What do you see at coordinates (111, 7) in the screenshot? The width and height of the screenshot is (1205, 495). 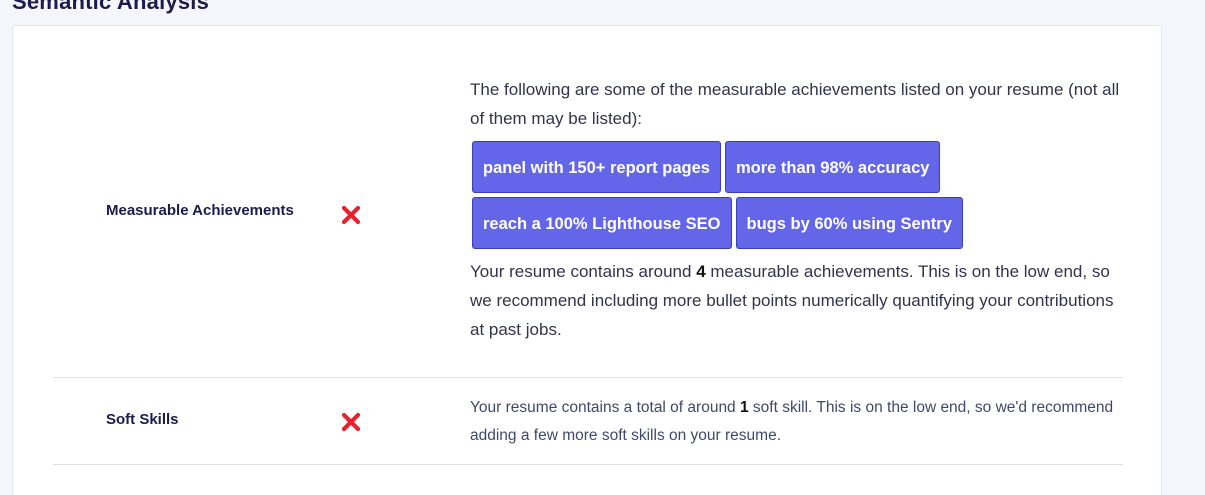 I see `section-title: Semantic Analysis` at bounding box center [111, 7].